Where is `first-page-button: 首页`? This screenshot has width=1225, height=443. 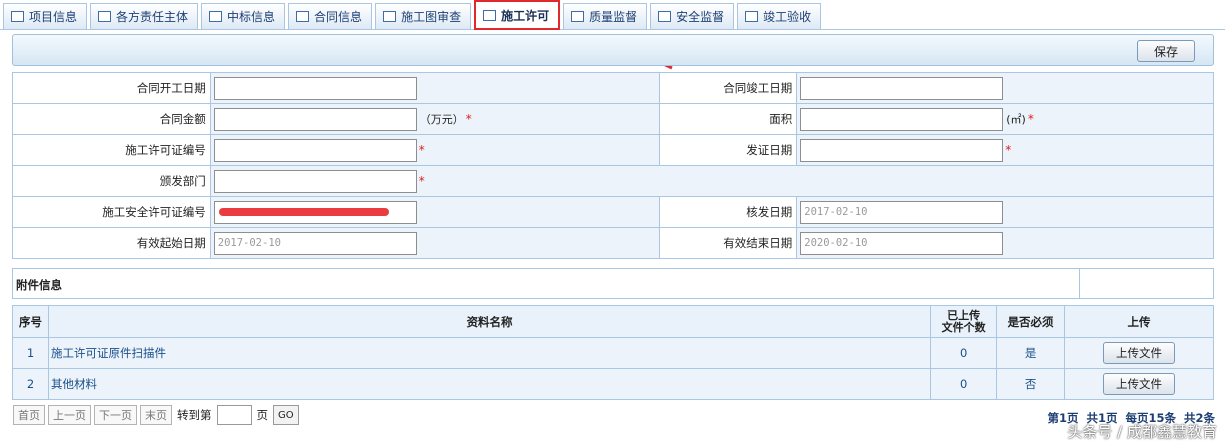
first-page-button: 首页 is located at coordinates (29, 415).